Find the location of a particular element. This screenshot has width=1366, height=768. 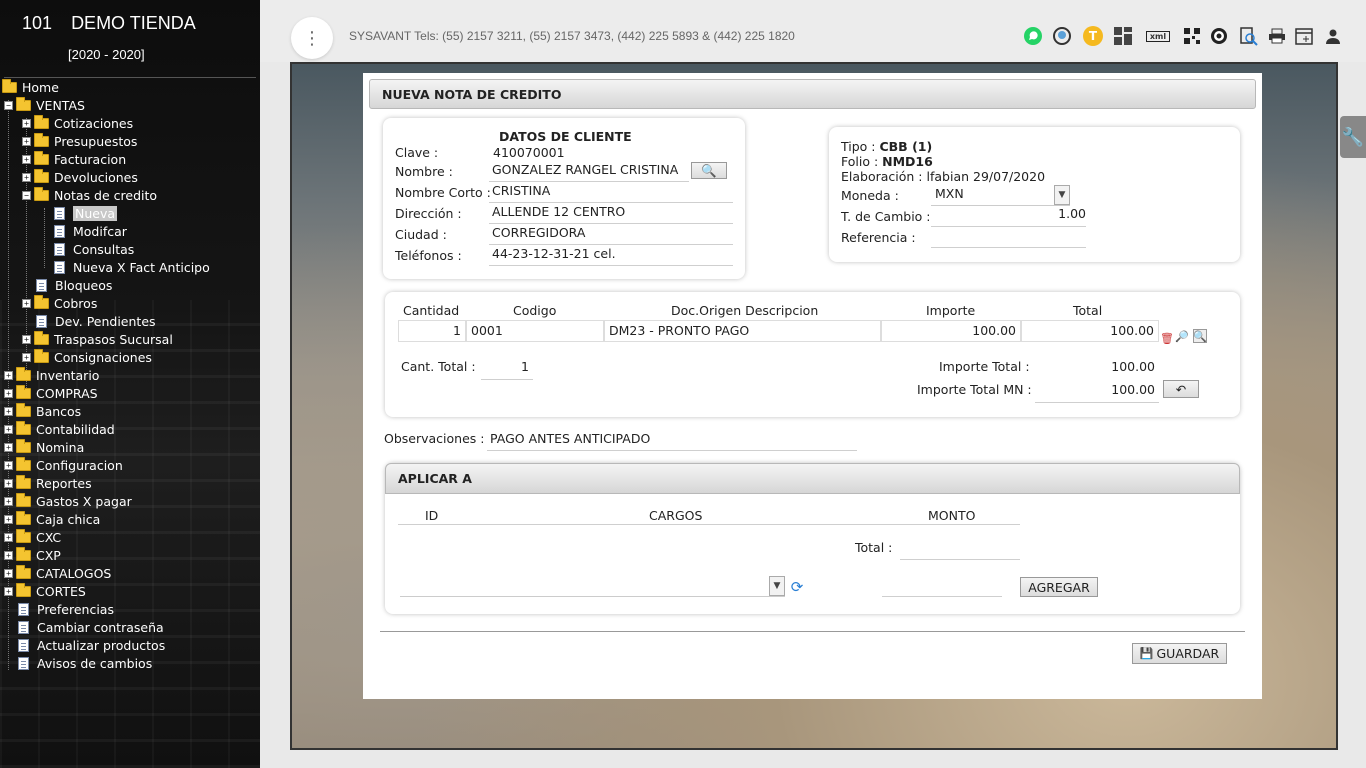

guardar-button: 💾 GUARDAR is located at coordinates (1179, 653).